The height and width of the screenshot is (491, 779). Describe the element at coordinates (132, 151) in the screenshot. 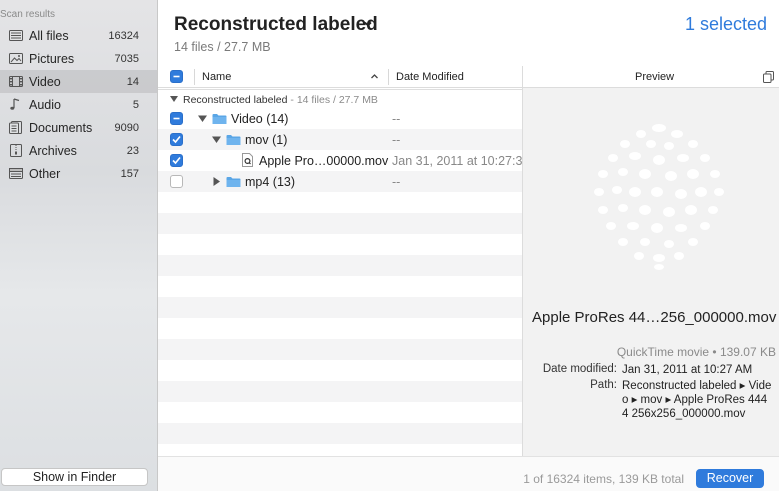

I see `sidebar-item-count: 23` at that location.